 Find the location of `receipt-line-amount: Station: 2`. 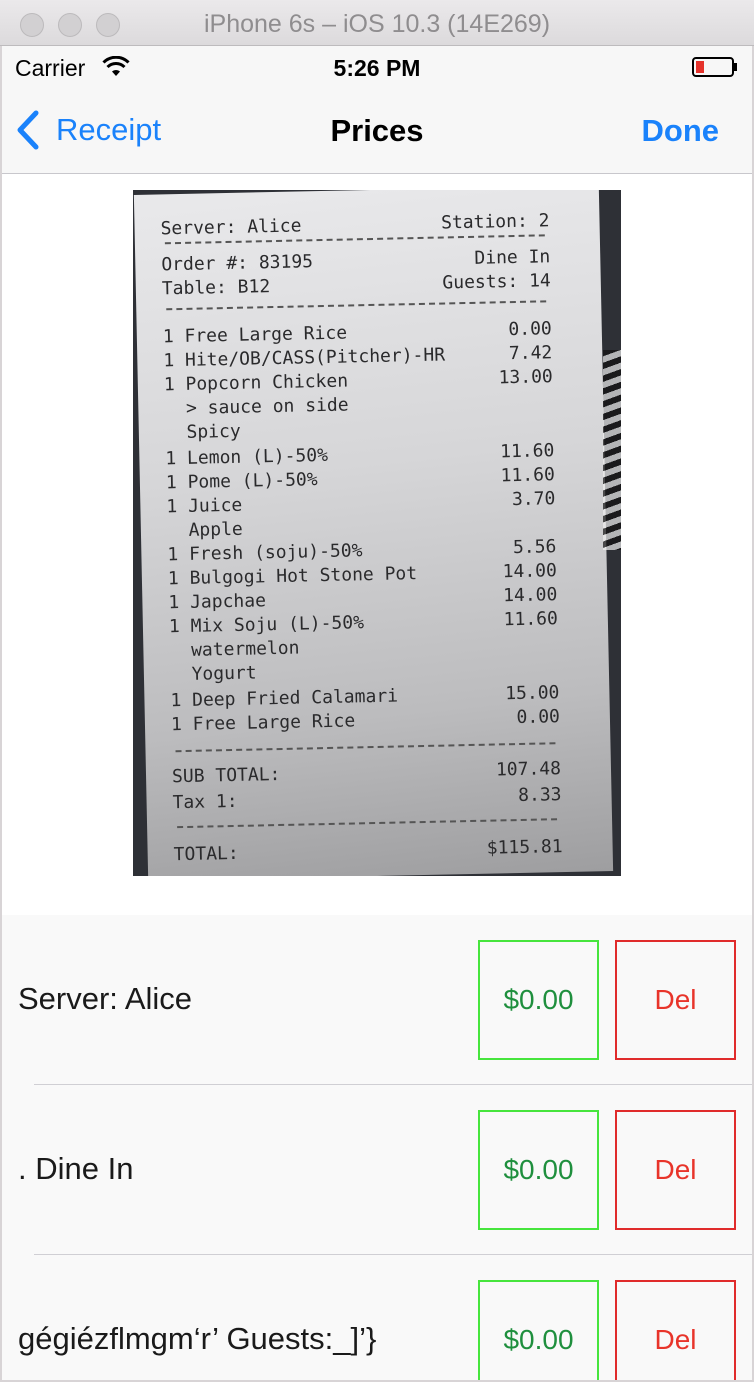

receipt-line-amount: Station: 2 is located at coordinates (495, 222).